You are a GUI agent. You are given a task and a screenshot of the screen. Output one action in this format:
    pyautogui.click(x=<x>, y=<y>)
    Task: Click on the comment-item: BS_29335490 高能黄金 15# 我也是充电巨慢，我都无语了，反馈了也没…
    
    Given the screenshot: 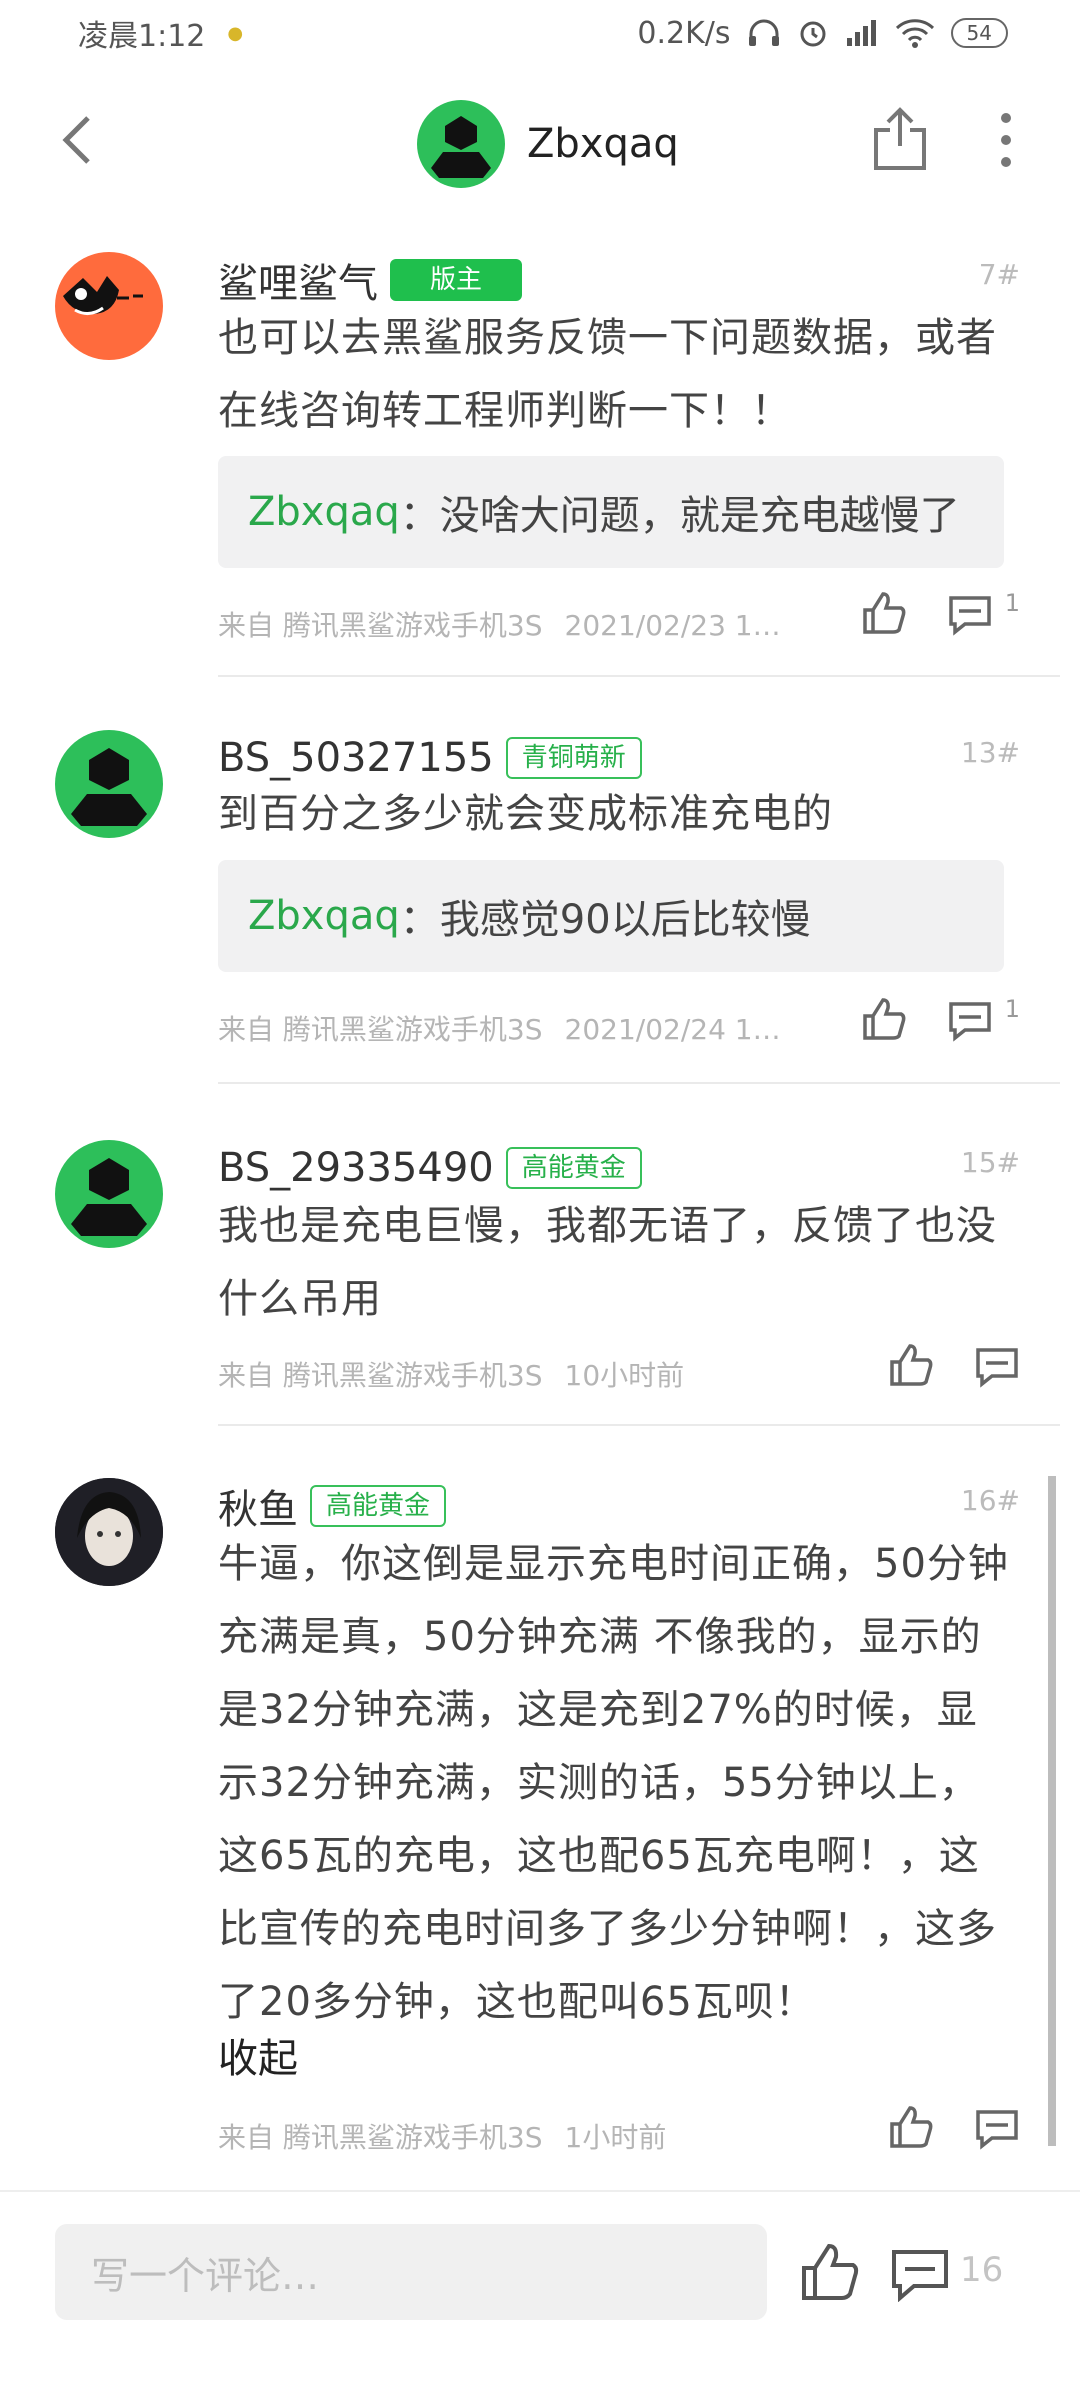 What is the action you would take?
    pyautogui.click(x=540, y=1290)
    